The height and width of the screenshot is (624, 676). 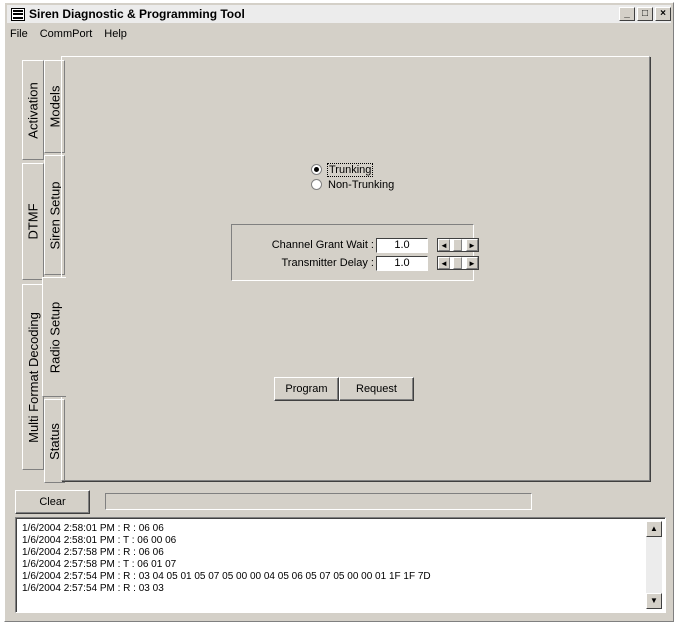 I want to click on transmitter-delay-input, so click(x=402, y=263).